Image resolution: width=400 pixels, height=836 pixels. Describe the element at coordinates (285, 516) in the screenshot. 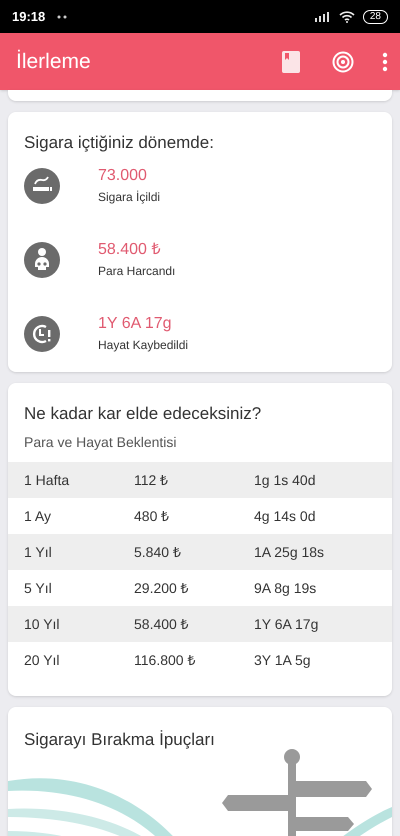

I see `table-cell-text: 4g 14s 0d` at that location.